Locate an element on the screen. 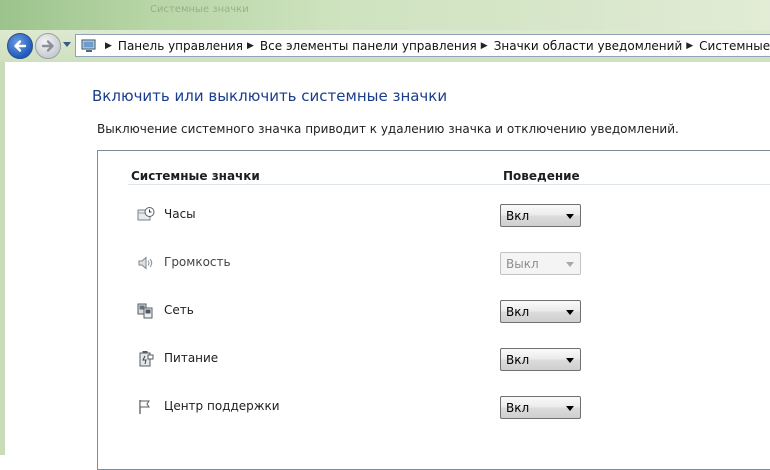 The width and height of the screenshot is (770, 470). list-item-network: Сеть Вкл is located at coordinates (385, 312).